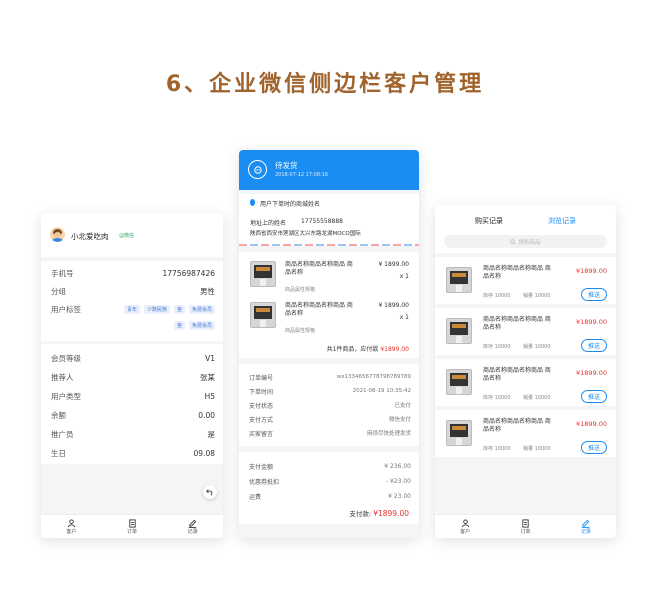 This screenshot has height=595, width=650. I want to click on search-icon, so click(513, 241).